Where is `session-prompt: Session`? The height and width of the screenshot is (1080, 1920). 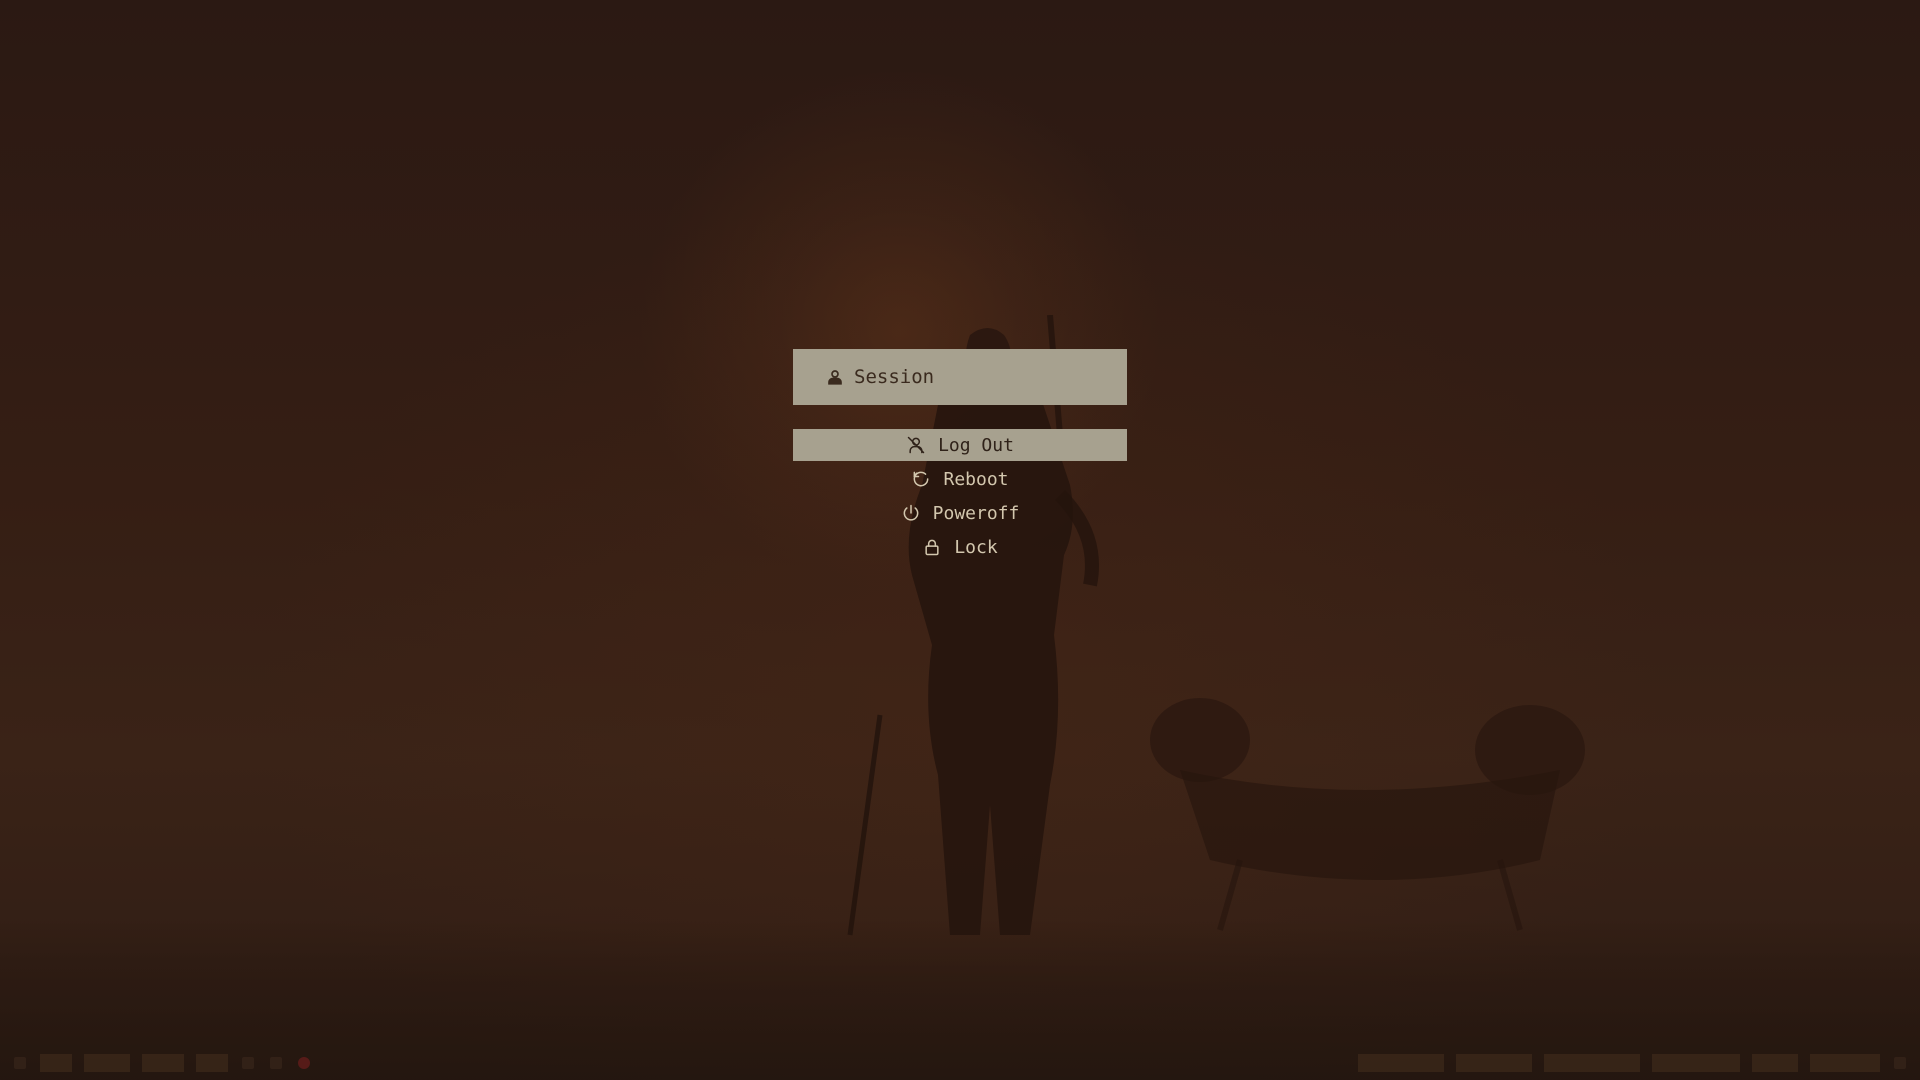 session-prompt: Session is located at coordinates (960, 377).